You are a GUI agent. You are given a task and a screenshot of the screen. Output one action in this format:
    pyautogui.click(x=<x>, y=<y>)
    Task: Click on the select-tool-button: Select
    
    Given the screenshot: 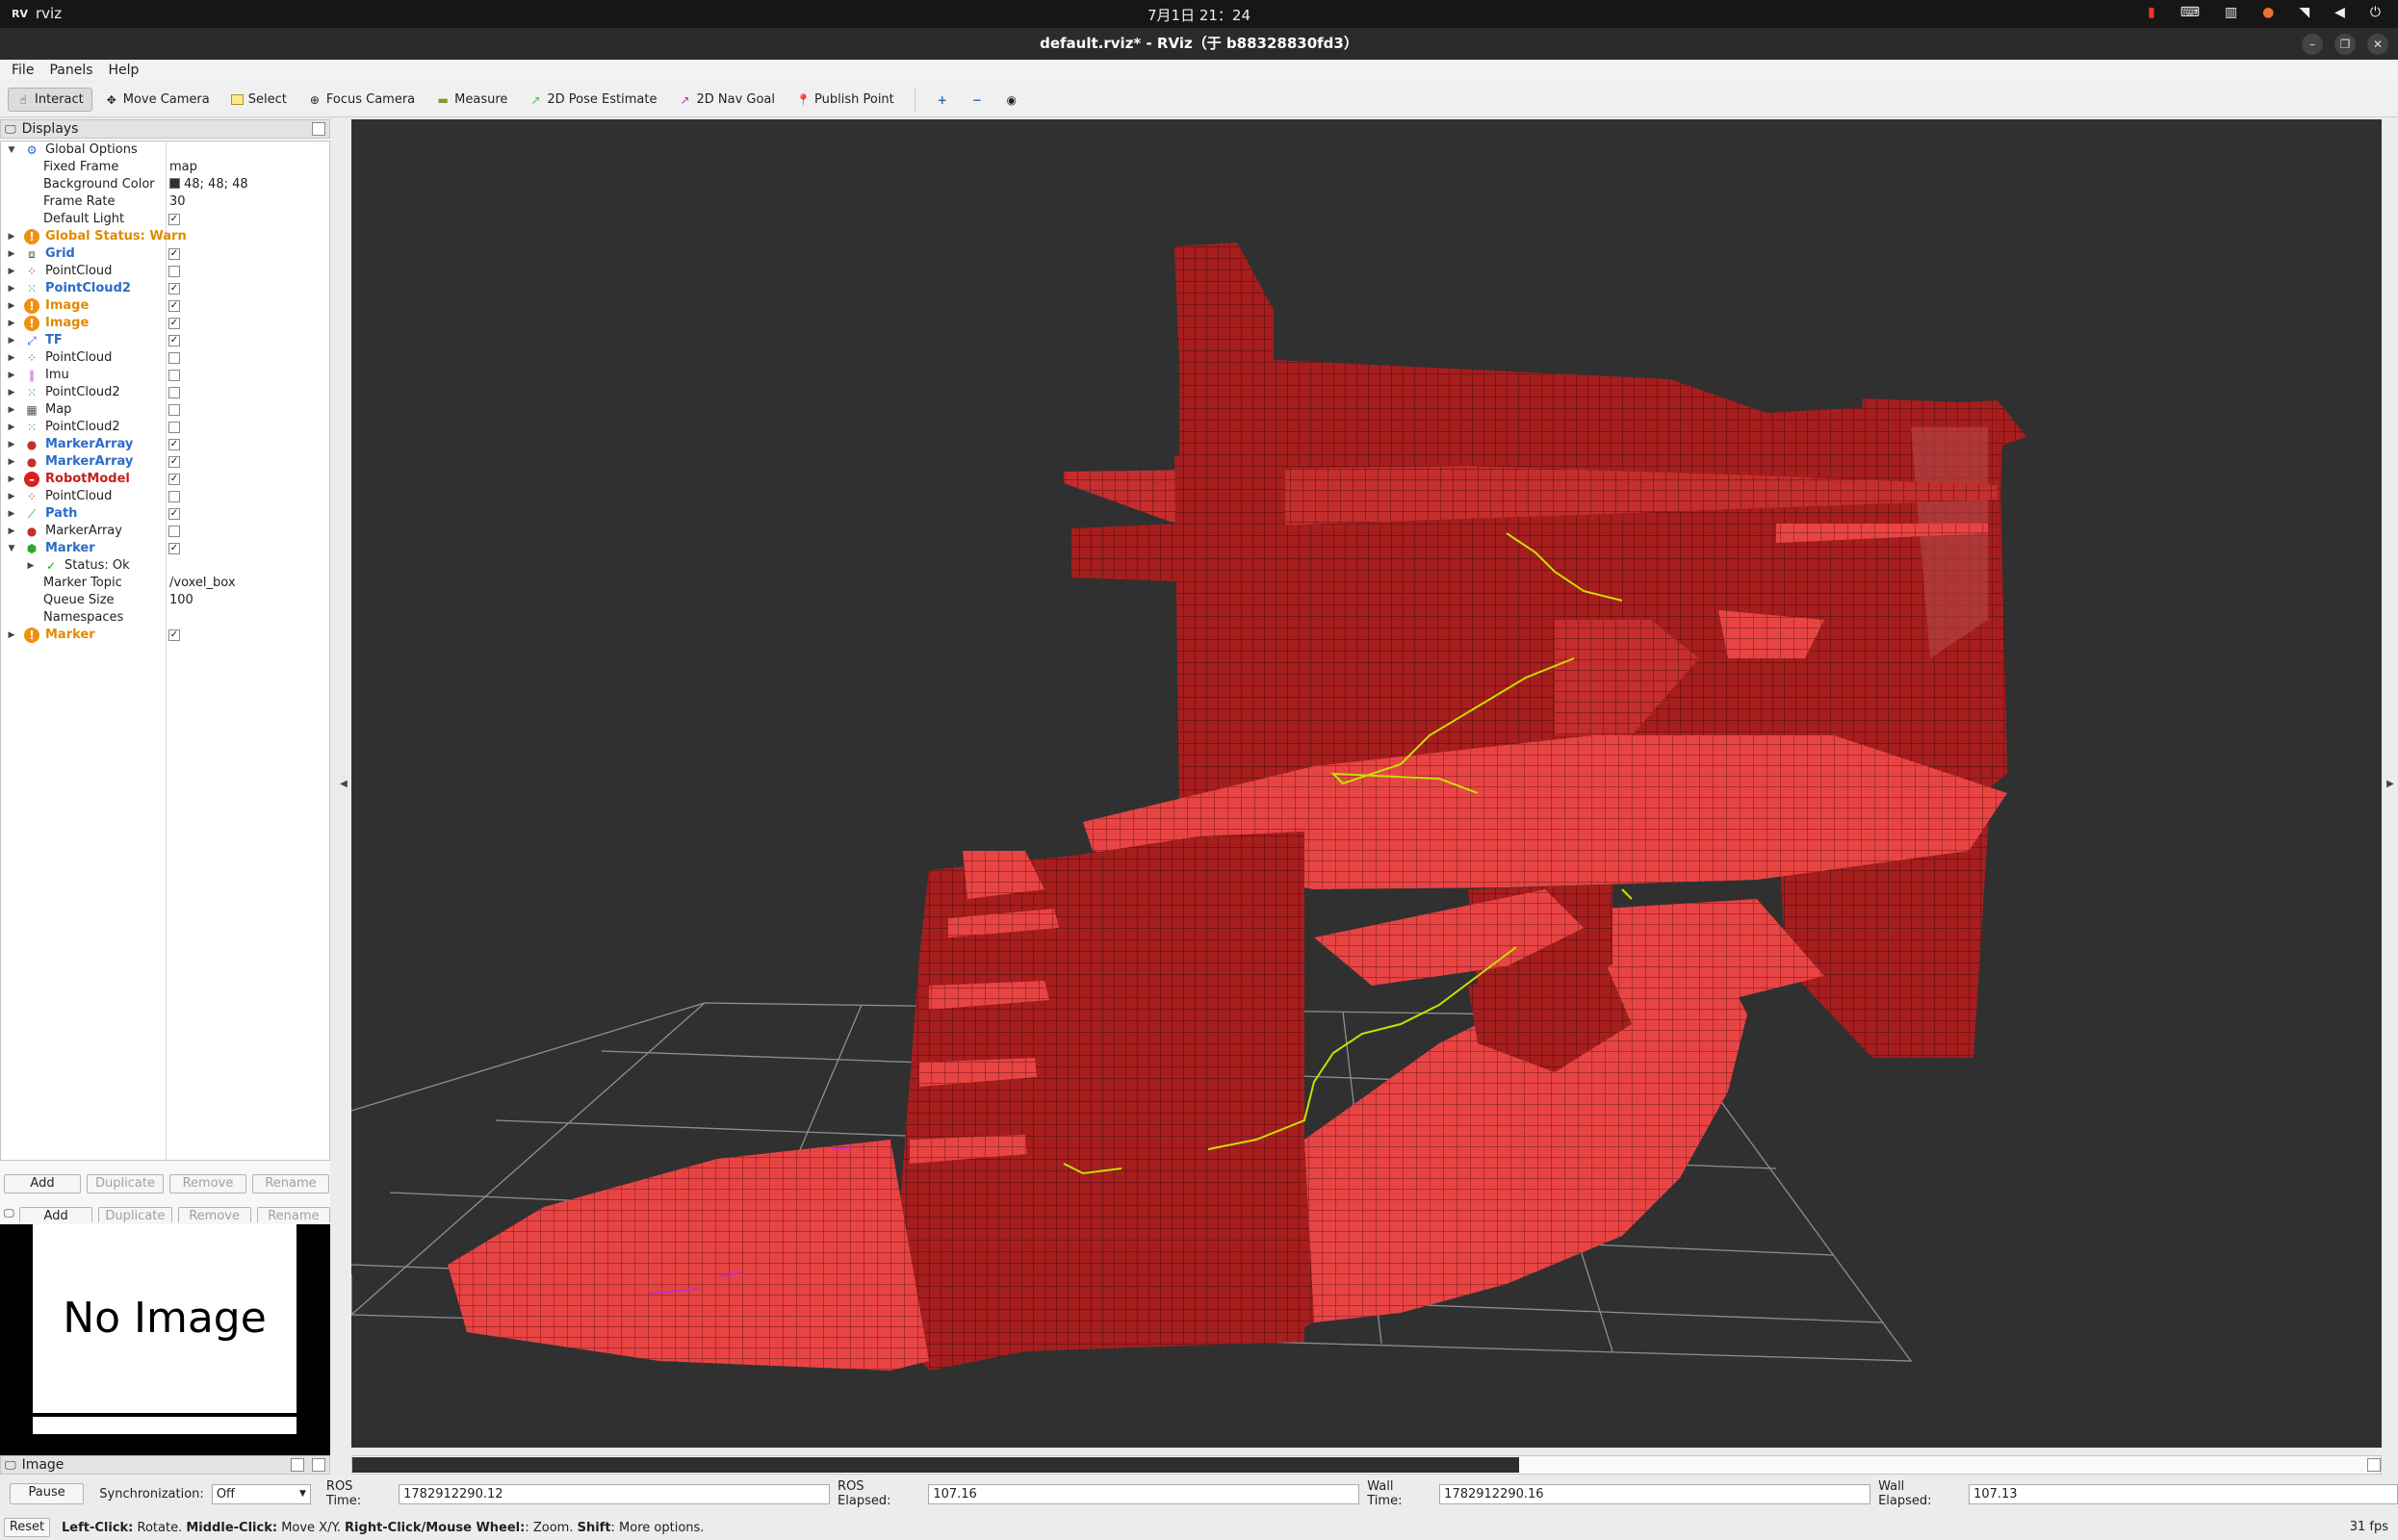 What is the action you would take?
    pyautogui.click(x=259, y=100)
    